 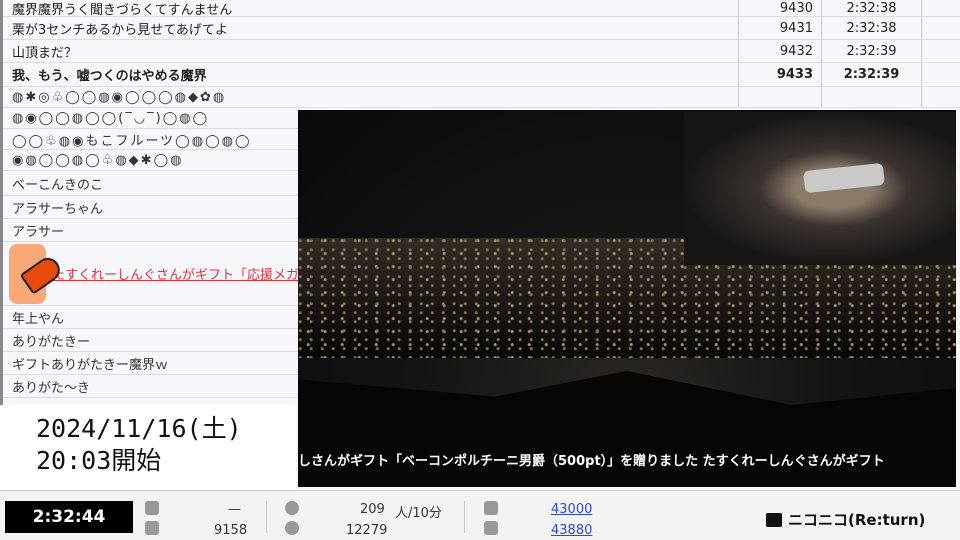 I want to click on comment-row: ありがた～き, so click(x=151, y=386).